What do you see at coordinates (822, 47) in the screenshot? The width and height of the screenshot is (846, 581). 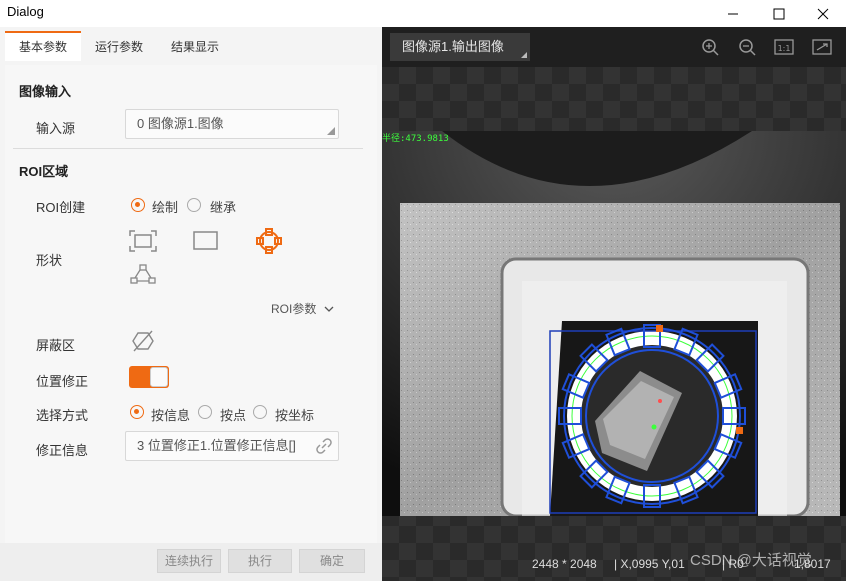 I see `fit-window-icon` at bounding box center [822, 47].